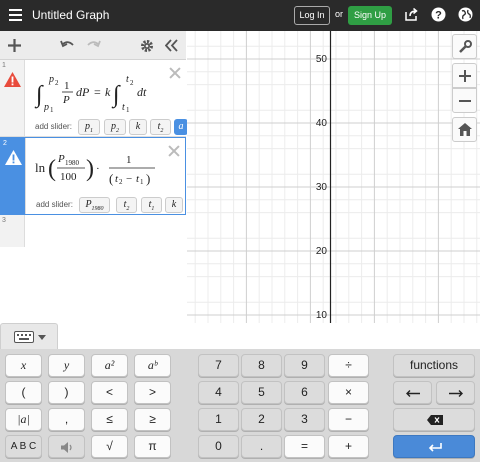 Image resolution: width=480 pixels, height=462 pixels. I want to click on slider-chip-t1: t1, so click(151, 205).